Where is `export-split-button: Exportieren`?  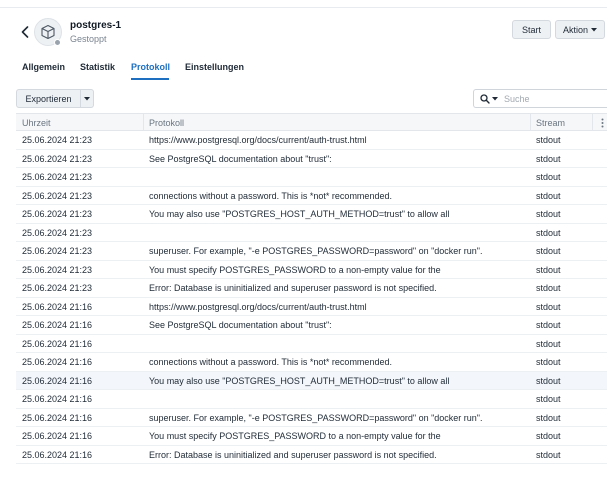 export-split-button: Exportieren is located at coordinates (55, 98).